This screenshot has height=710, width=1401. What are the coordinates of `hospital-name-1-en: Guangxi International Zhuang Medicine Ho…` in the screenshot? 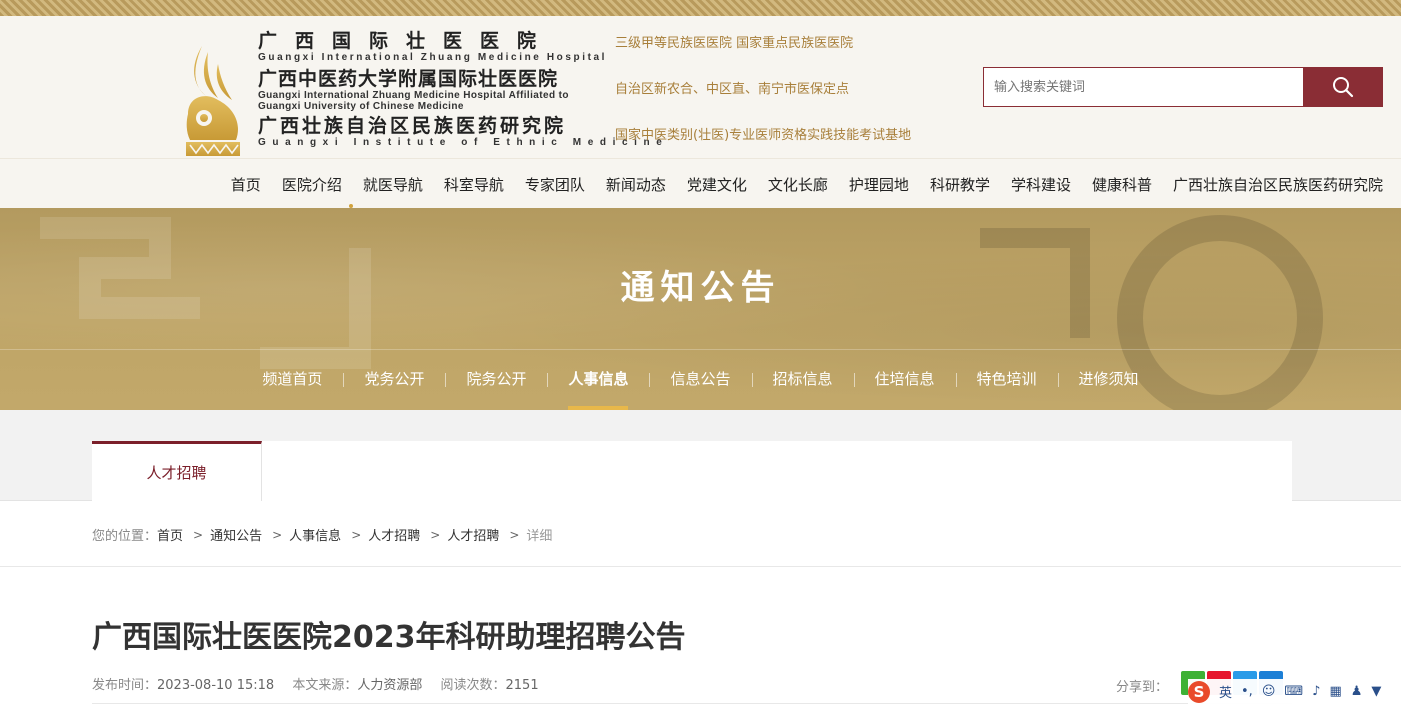 It's located at (433, 57).